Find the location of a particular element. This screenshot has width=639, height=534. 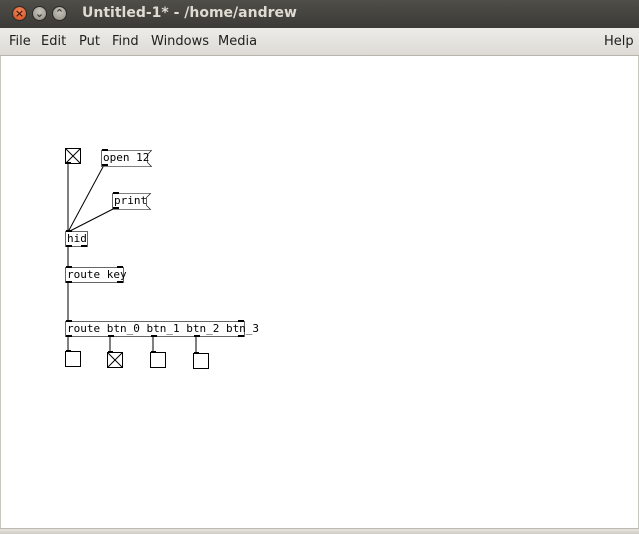

object-route-key-label: route key is located at coordinates (97, 274).